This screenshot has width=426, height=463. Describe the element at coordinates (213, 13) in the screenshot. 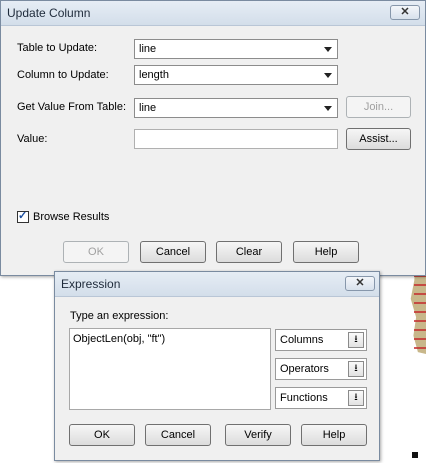

I see `update-column-titlebar: Update Column ✕` at that location.